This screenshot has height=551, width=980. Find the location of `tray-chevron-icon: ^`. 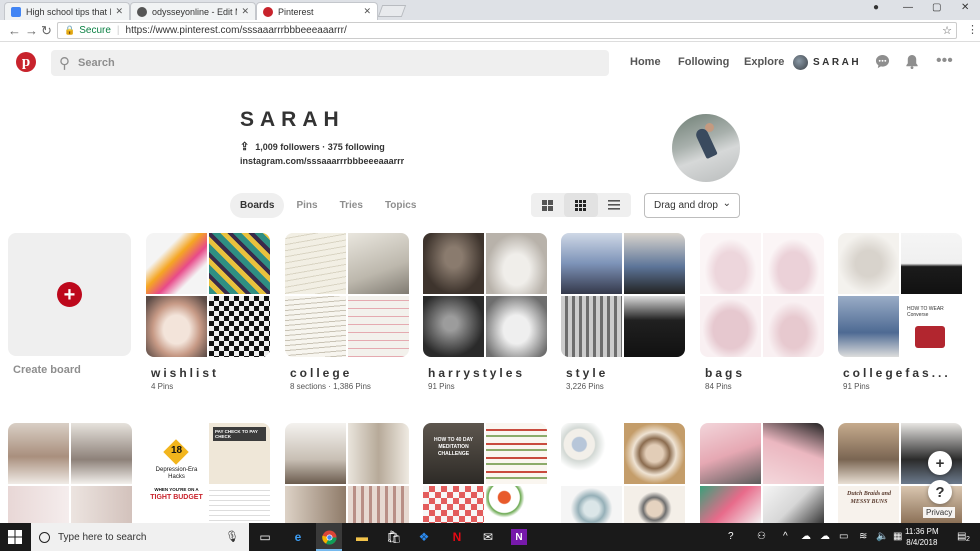

tray-chevron-icon: ^ is located at coordinates (785, 536).